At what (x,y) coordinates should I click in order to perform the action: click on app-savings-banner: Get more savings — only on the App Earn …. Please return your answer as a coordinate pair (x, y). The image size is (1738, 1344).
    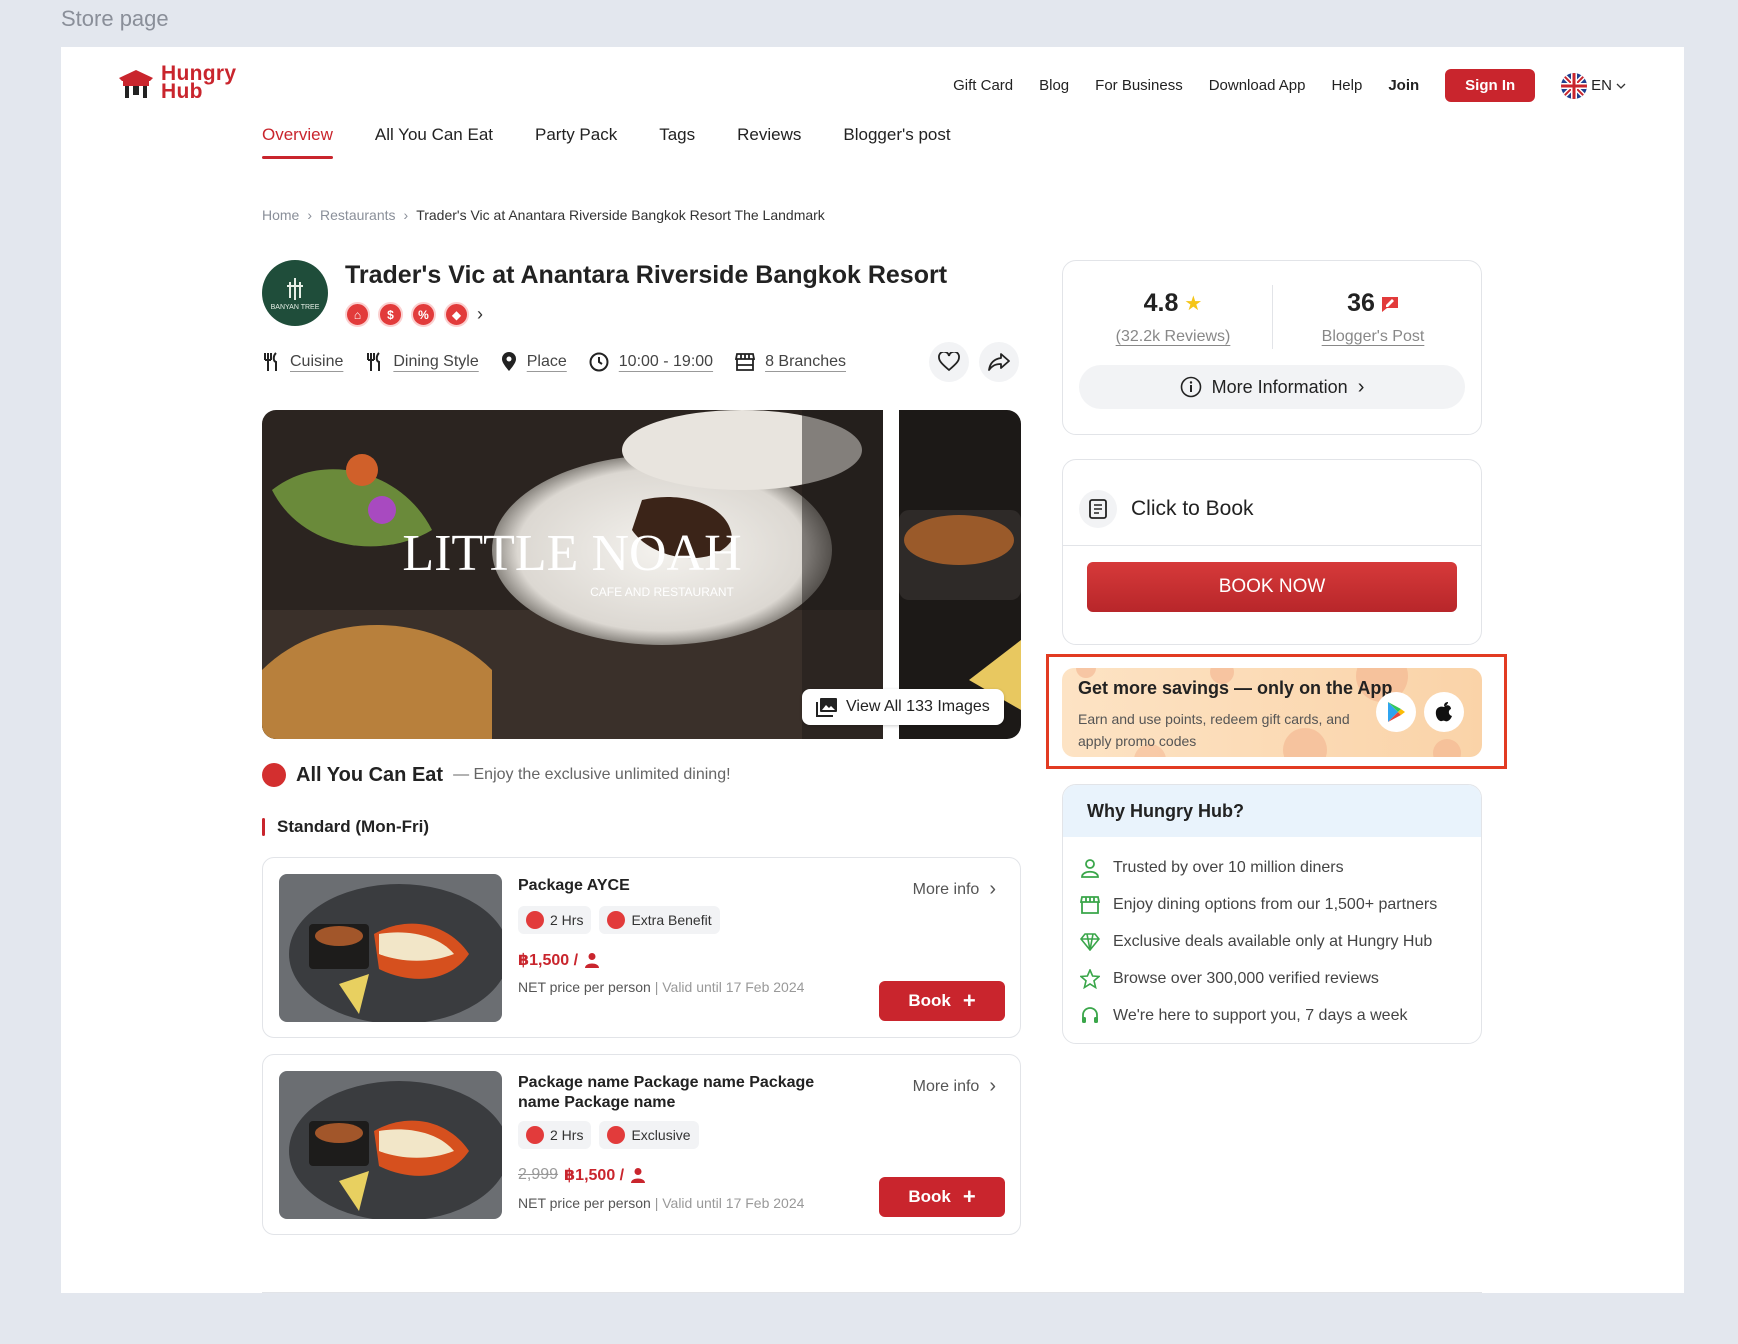
    Looking at the image, I should click on (1272, 712).